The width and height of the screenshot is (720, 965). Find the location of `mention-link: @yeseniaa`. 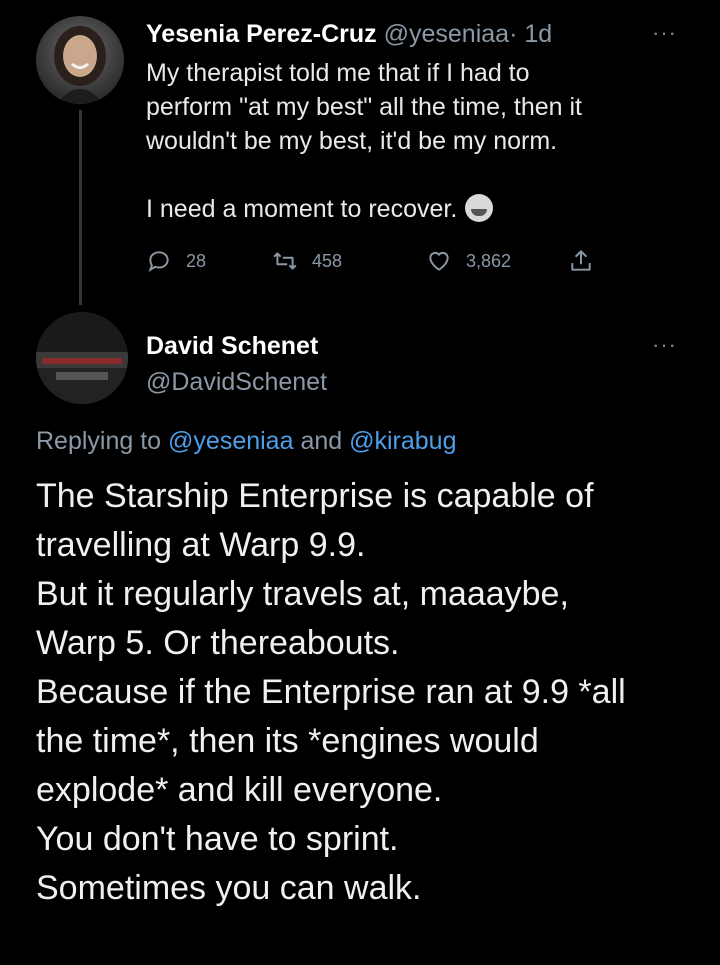

mention-link: @yeseniaa is located at coordinates (230, 441).